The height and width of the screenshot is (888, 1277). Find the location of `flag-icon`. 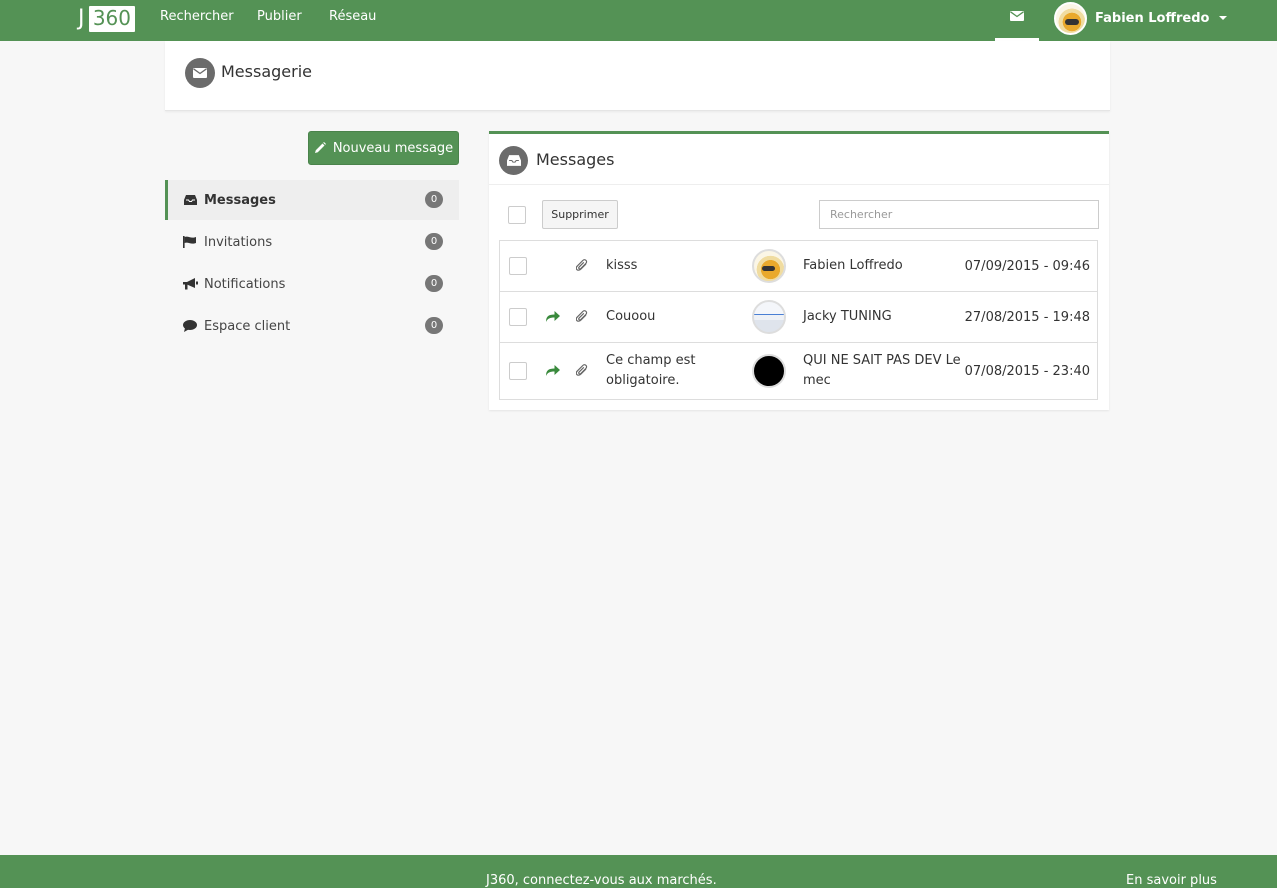

flag-icon is located at coordinates (190, 242).